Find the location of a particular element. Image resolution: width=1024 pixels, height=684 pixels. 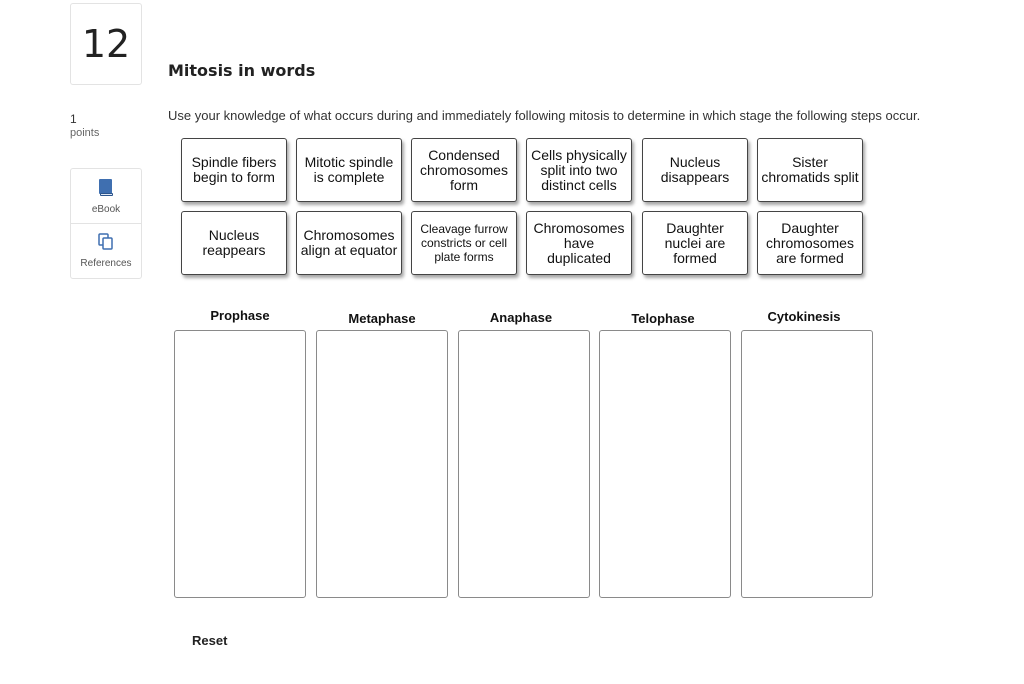

drag-card: Mitotic spindle is complete is located at coordinates (349, 170).